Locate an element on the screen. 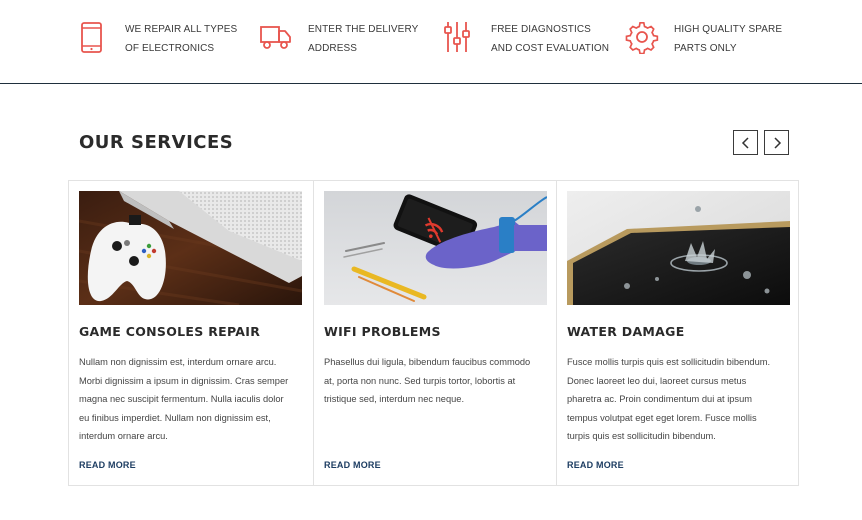  gear-icon is located at coordinates (642, 37).